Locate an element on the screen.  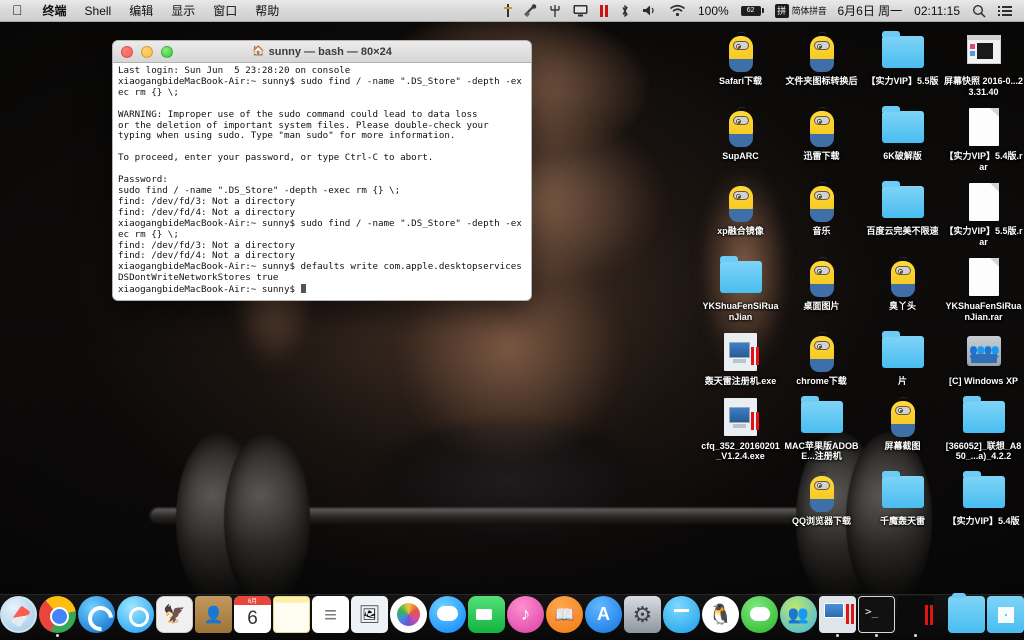
desktop-icon: MAC苹果版ADOBE...注册机 is located at coordinates (821, 424).